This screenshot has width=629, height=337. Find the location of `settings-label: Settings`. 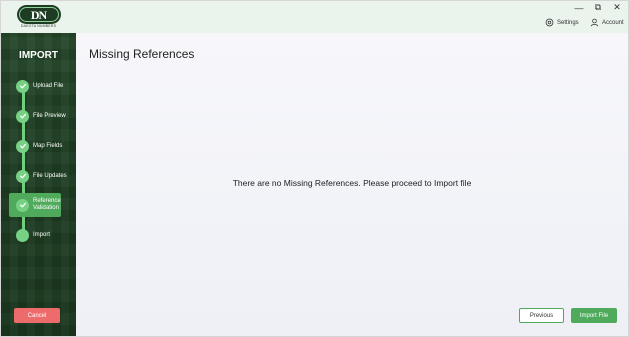

settings-label: Settings is located at coordinates (568, 22).